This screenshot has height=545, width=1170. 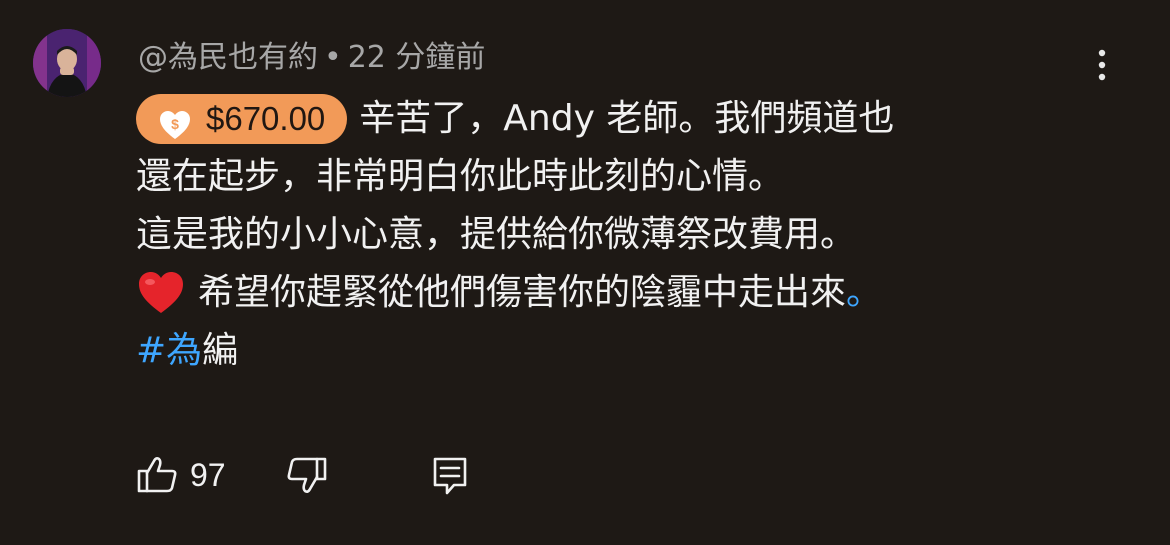 I want to click on comment-header: @為民也有約 • 22 分鐘前, so click(x=311, y=58).